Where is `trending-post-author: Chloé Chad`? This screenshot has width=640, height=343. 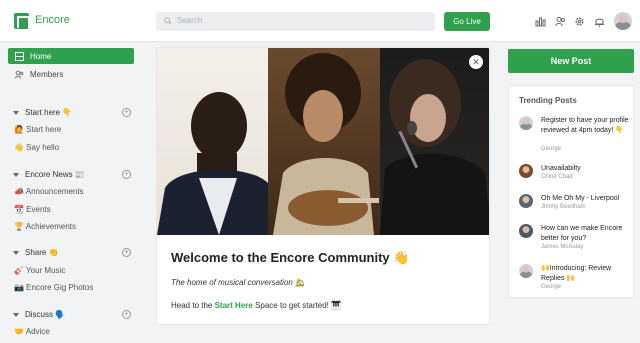
trending-post-author: Chloé Chad is located at coordinates (557, 177).